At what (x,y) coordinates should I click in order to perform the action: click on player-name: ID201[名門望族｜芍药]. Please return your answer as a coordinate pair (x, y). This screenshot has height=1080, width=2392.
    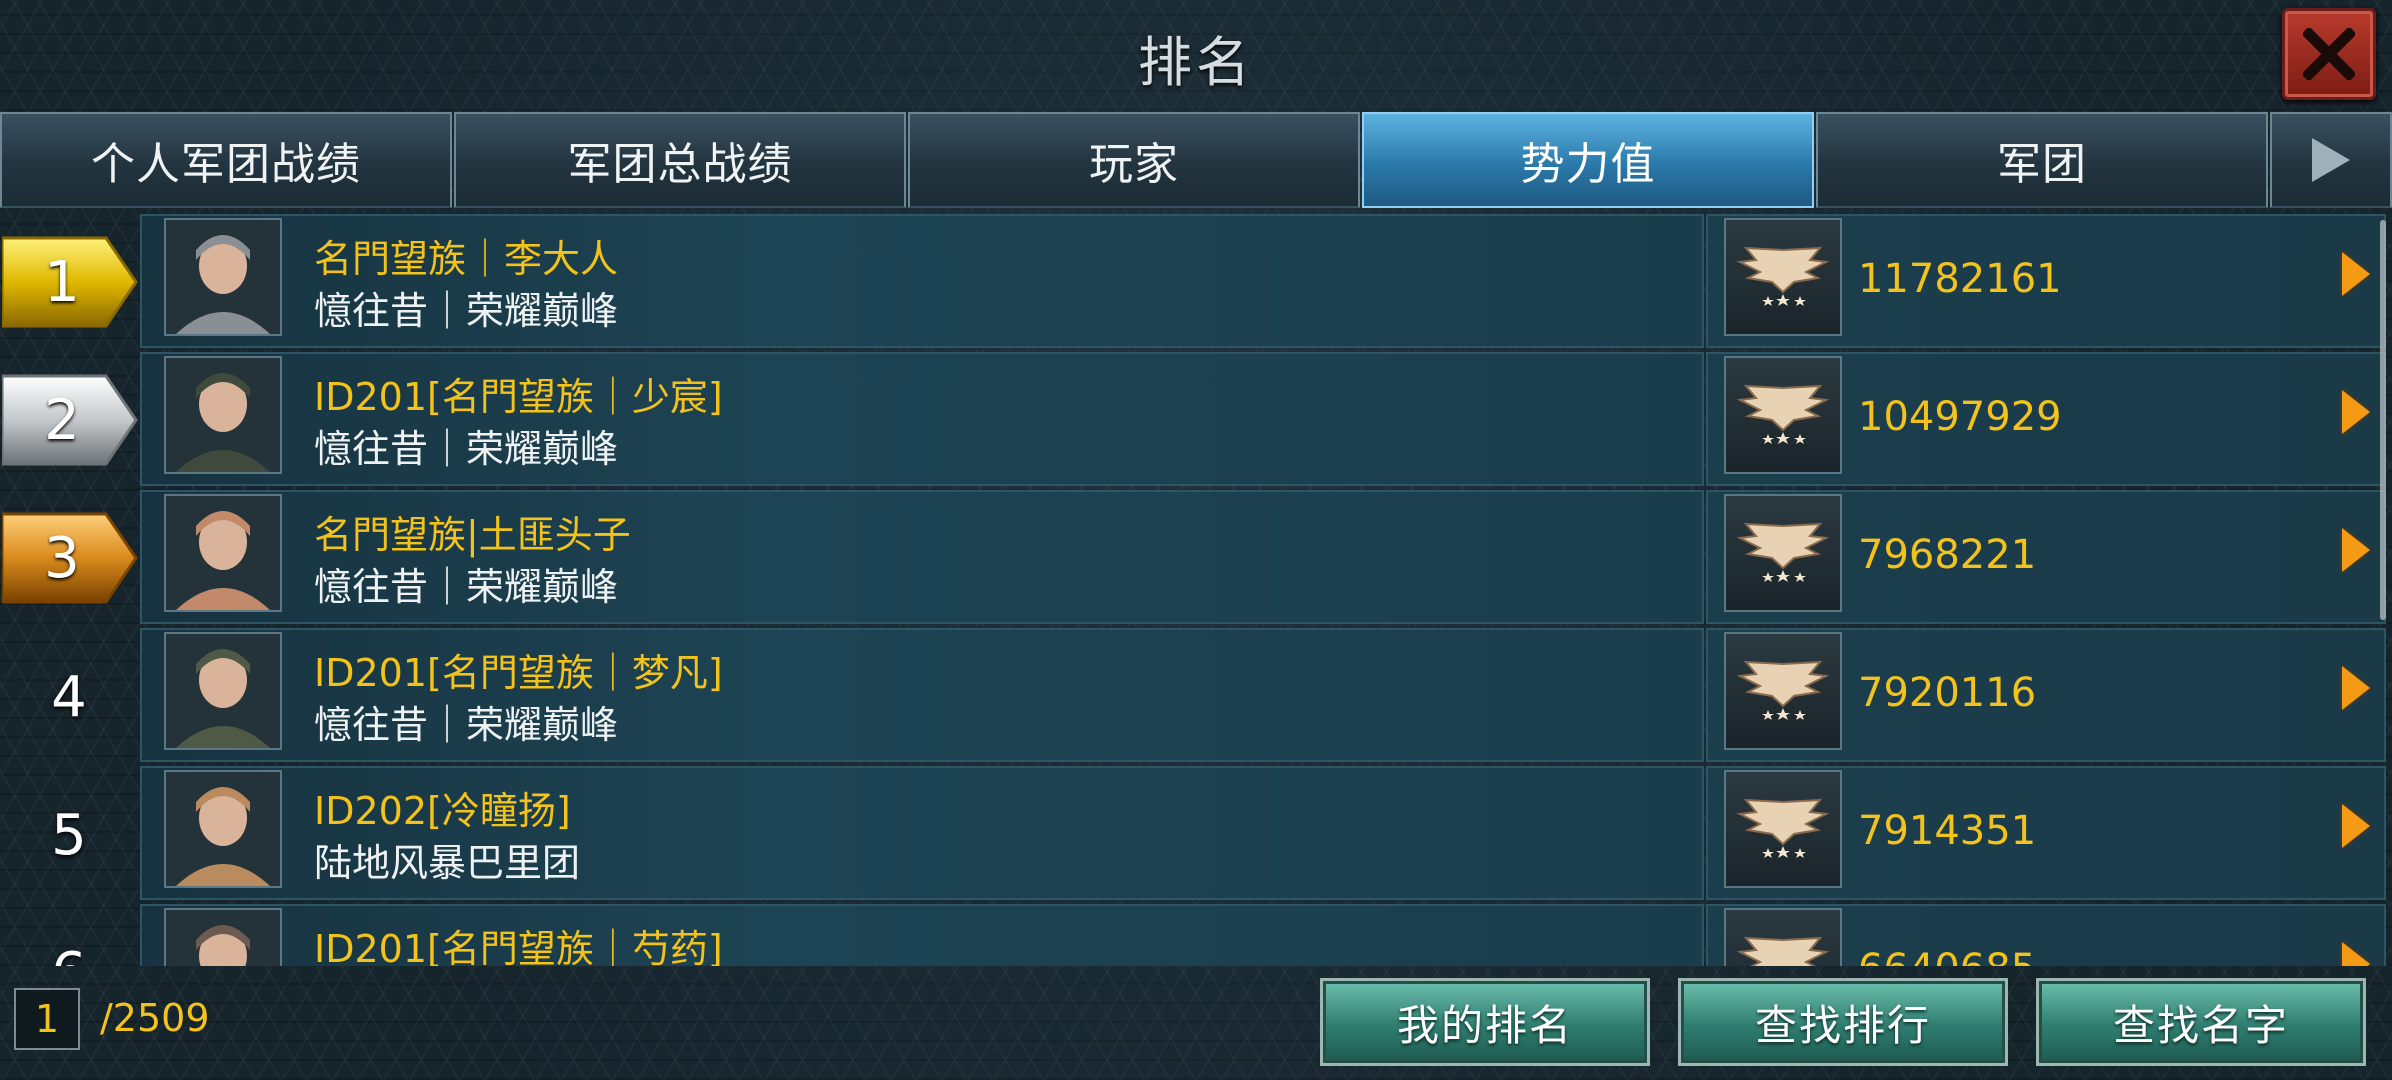
    Looking at the image, I should click on (518, 946).